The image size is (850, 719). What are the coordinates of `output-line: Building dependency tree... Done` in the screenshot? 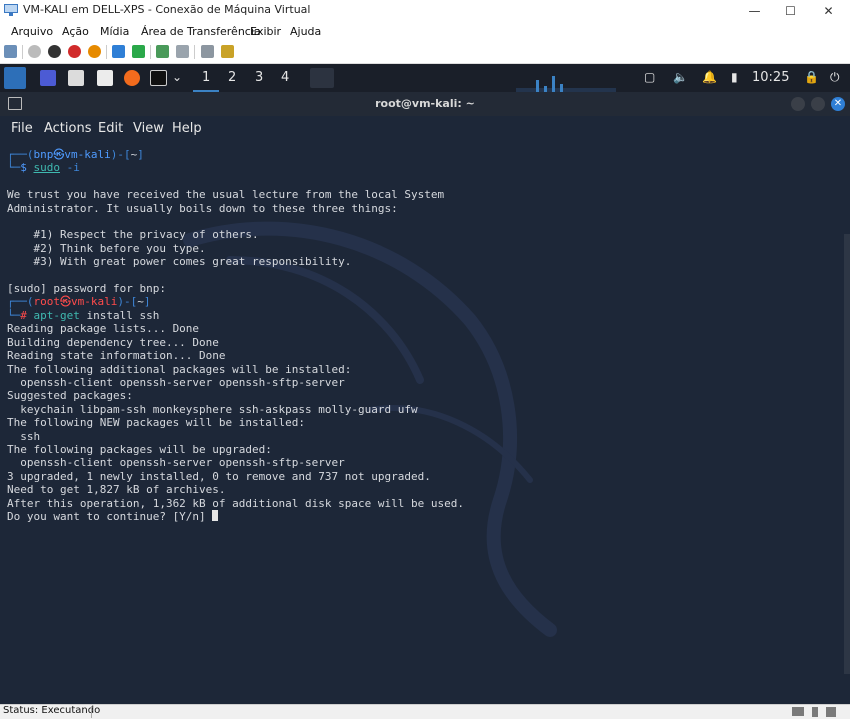 It's located at (113, 342).